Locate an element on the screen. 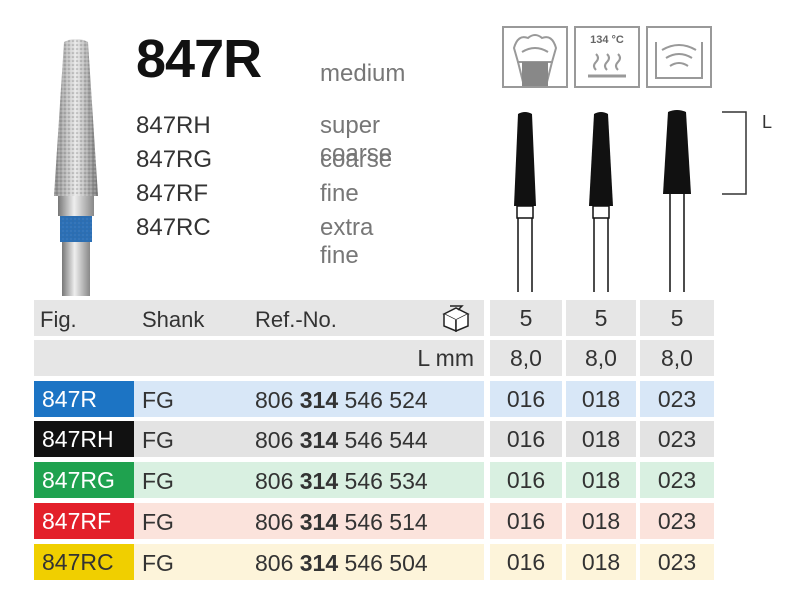 This screenshot has height=600, width=800. row-ref: 806 314 546 514 is located at coordinates (341, 522).